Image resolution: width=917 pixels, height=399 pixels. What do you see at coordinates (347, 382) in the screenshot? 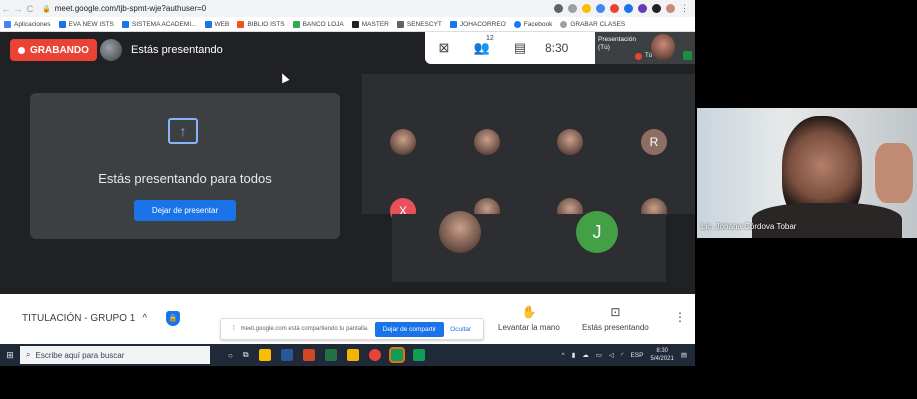
I see `black-border` at bounding box center [347, 382].